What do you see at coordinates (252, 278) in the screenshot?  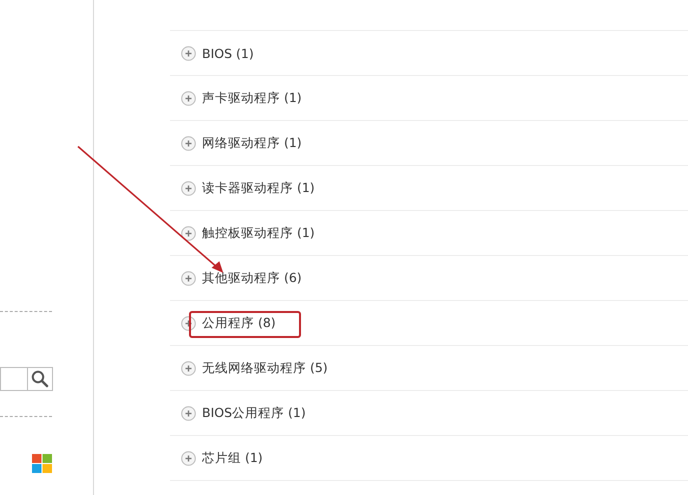 I see `category-label: 其他驱动程序 (6)` at bounding box center [252, 278].